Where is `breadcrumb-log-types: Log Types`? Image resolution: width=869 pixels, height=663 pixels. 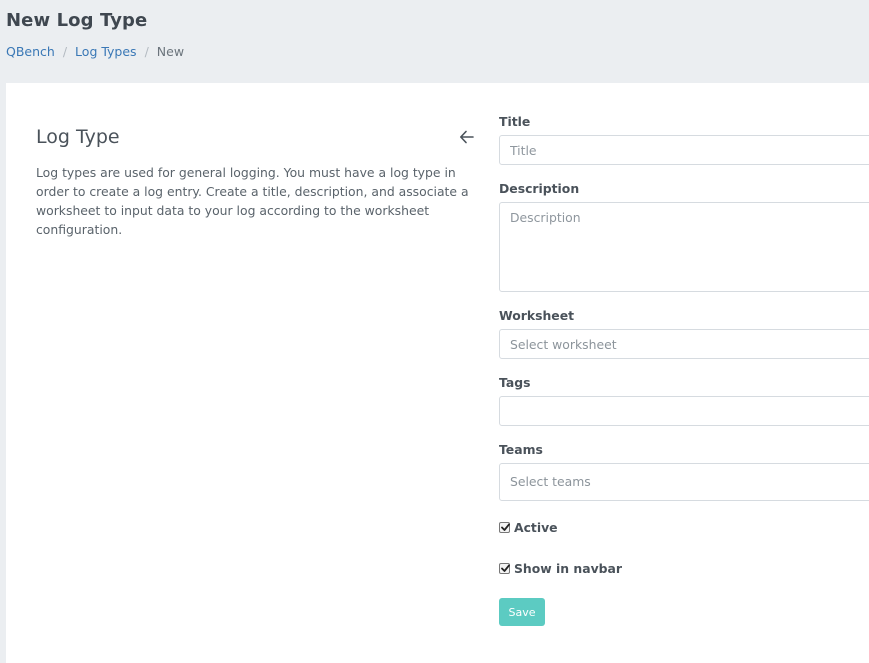
breadcrumb-log-types: Log Types is located at coordinates (106, 51).